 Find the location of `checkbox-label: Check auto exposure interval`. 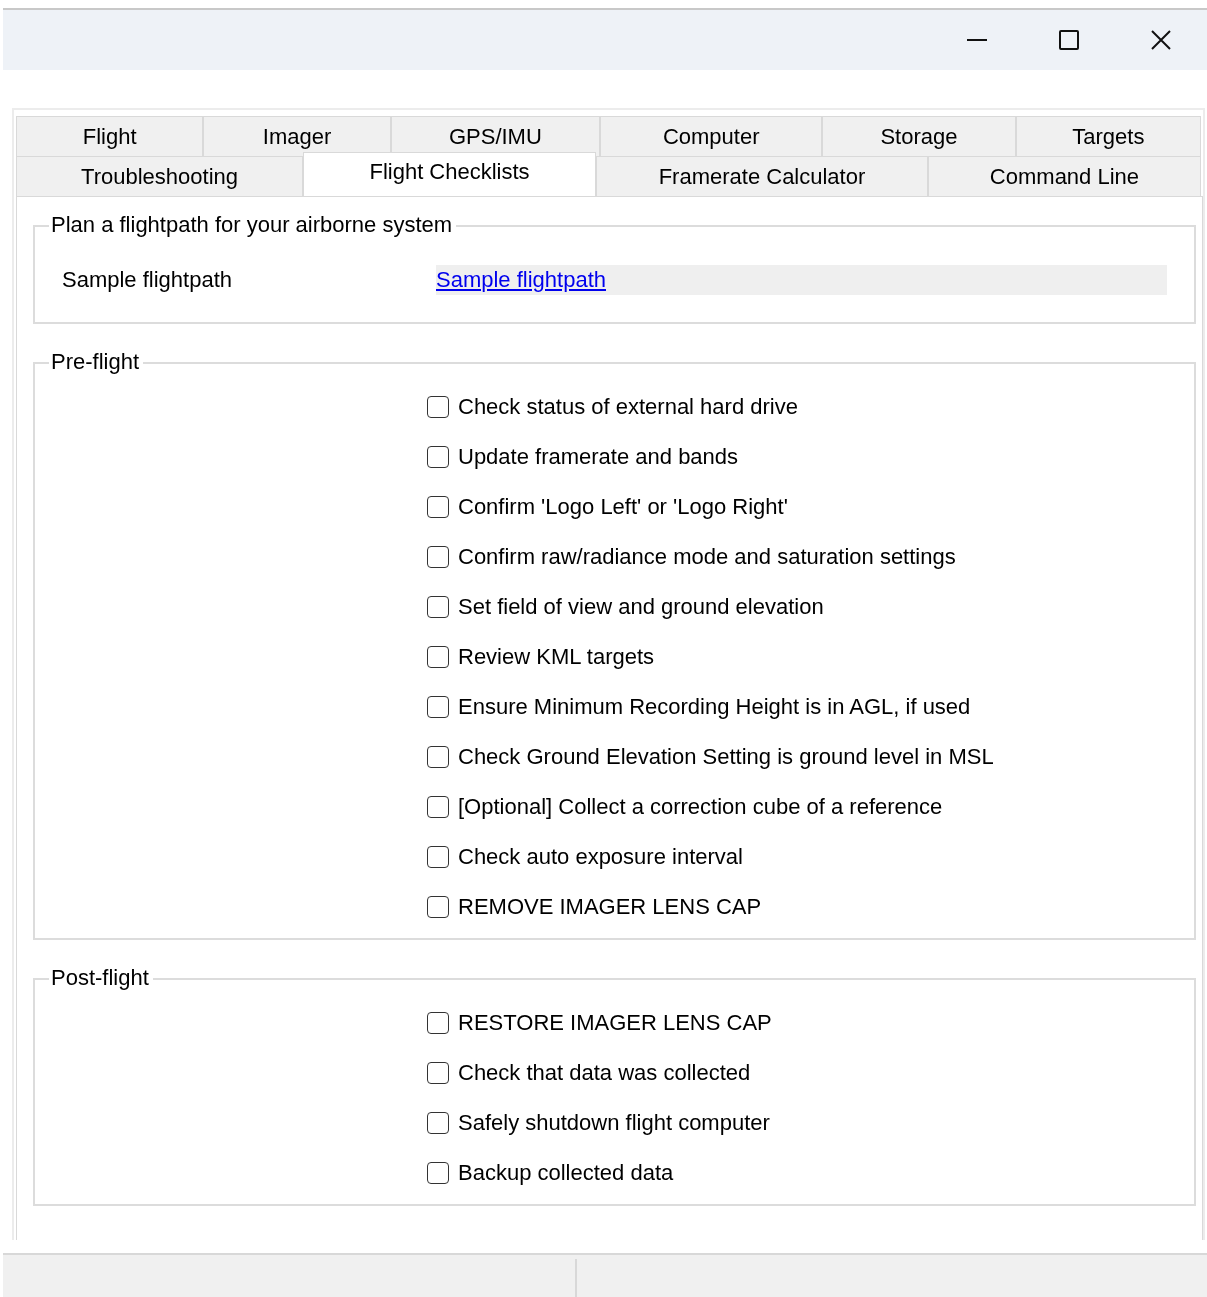

checkbox-label: Check auto exposure interval is located at coordinates (600, 857).